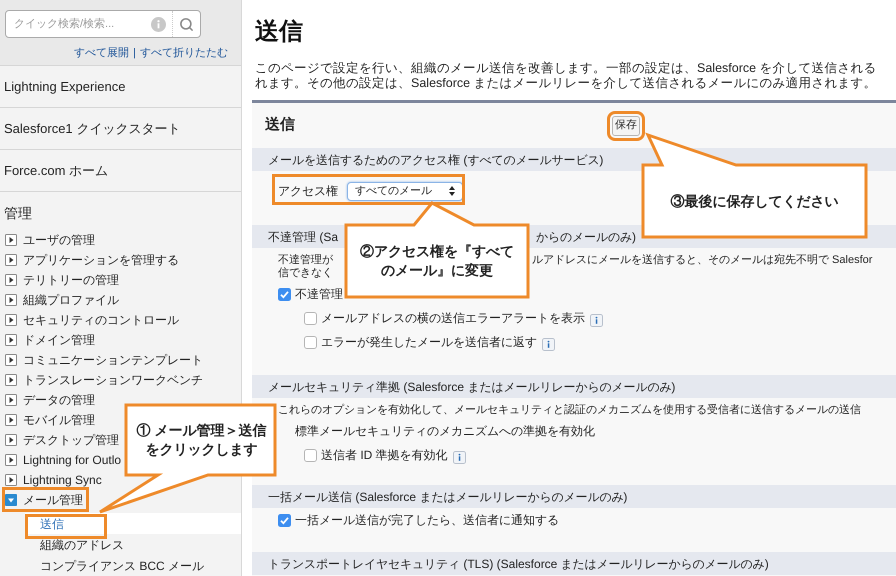  What do you see at coordinates (71, 440) in the screenshot?
I see `tree-item: デスクトップ管理` at bounding box center [71, 440].